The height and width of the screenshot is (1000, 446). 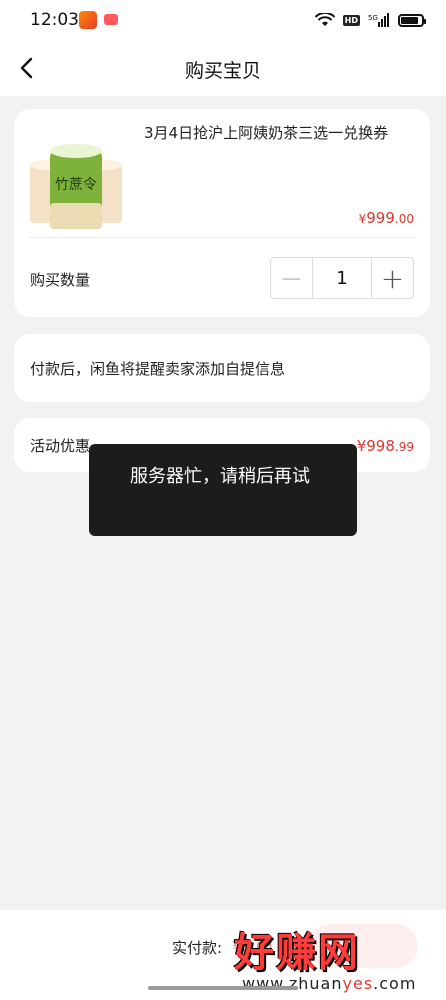 I want to click on watermark-url-suffix: .com, so click(x=395, y=983).